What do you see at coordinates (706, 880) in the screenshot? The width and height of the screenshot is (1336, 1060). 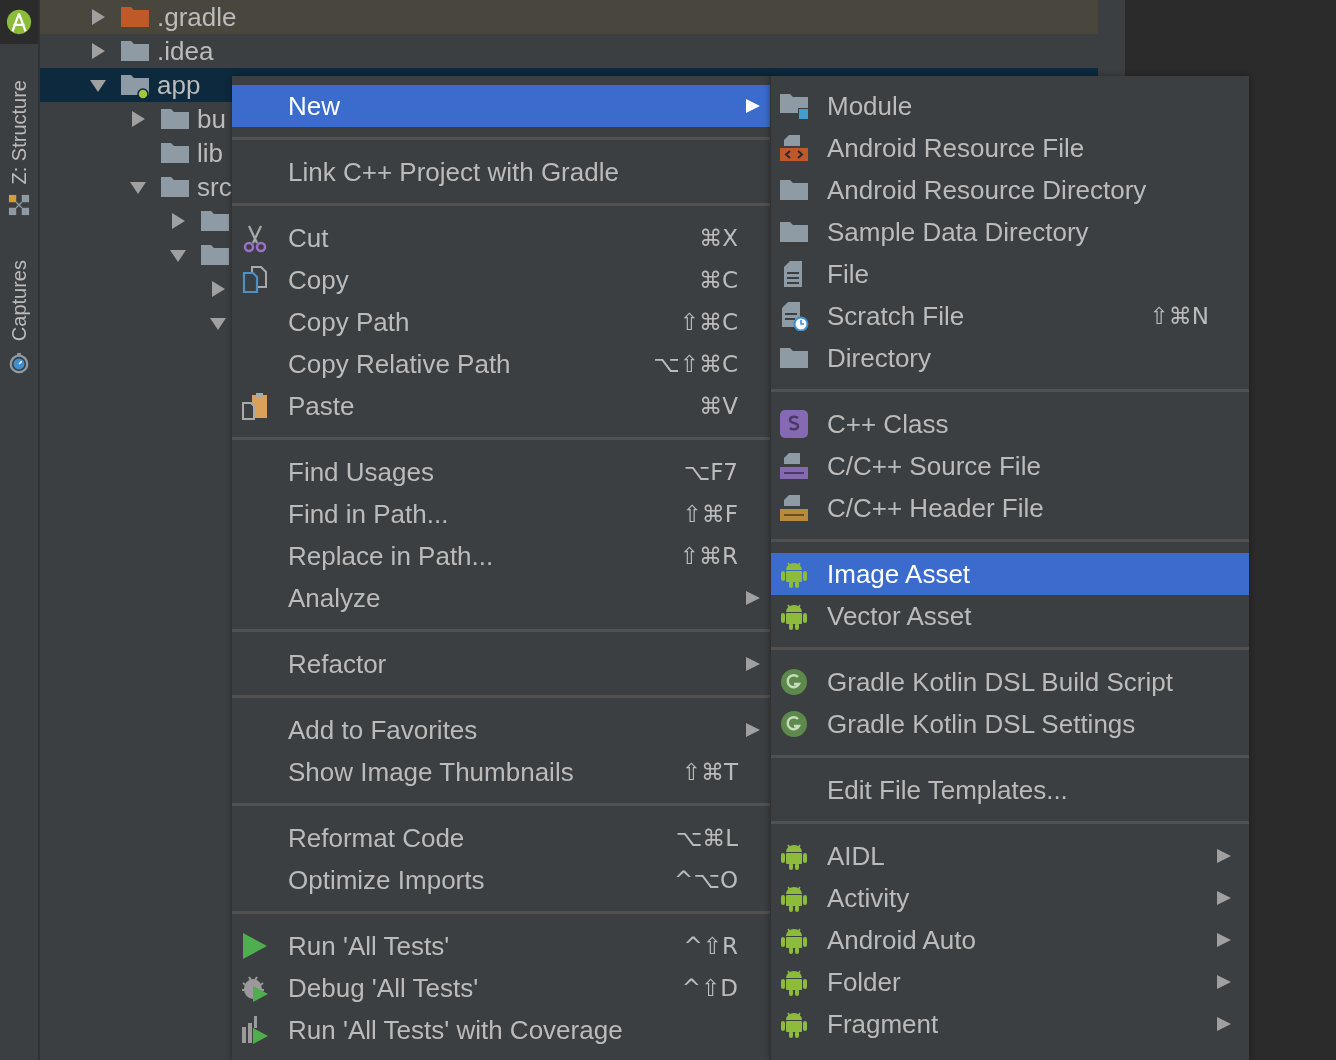 I see `shortcut-label: ^⌥O` at bounding box center [706, 880].